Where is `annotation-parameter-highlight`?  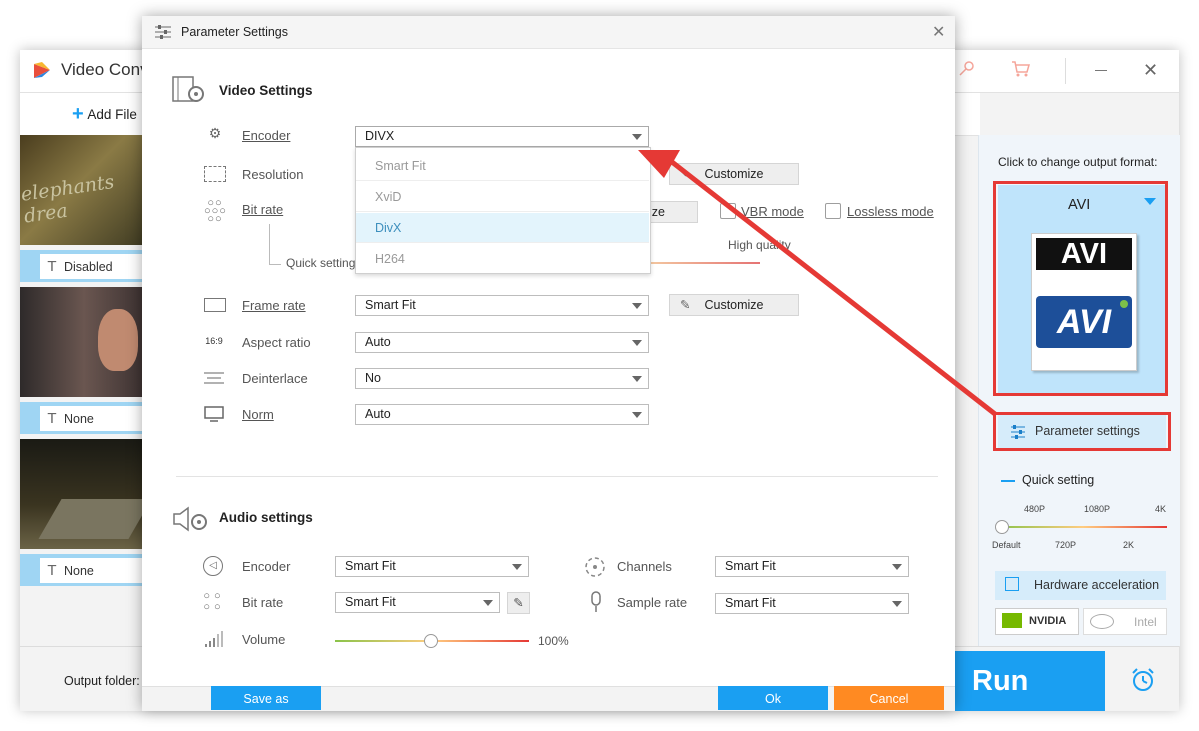
annotation-parameter-highlight is located at coordinates (1082, 431).